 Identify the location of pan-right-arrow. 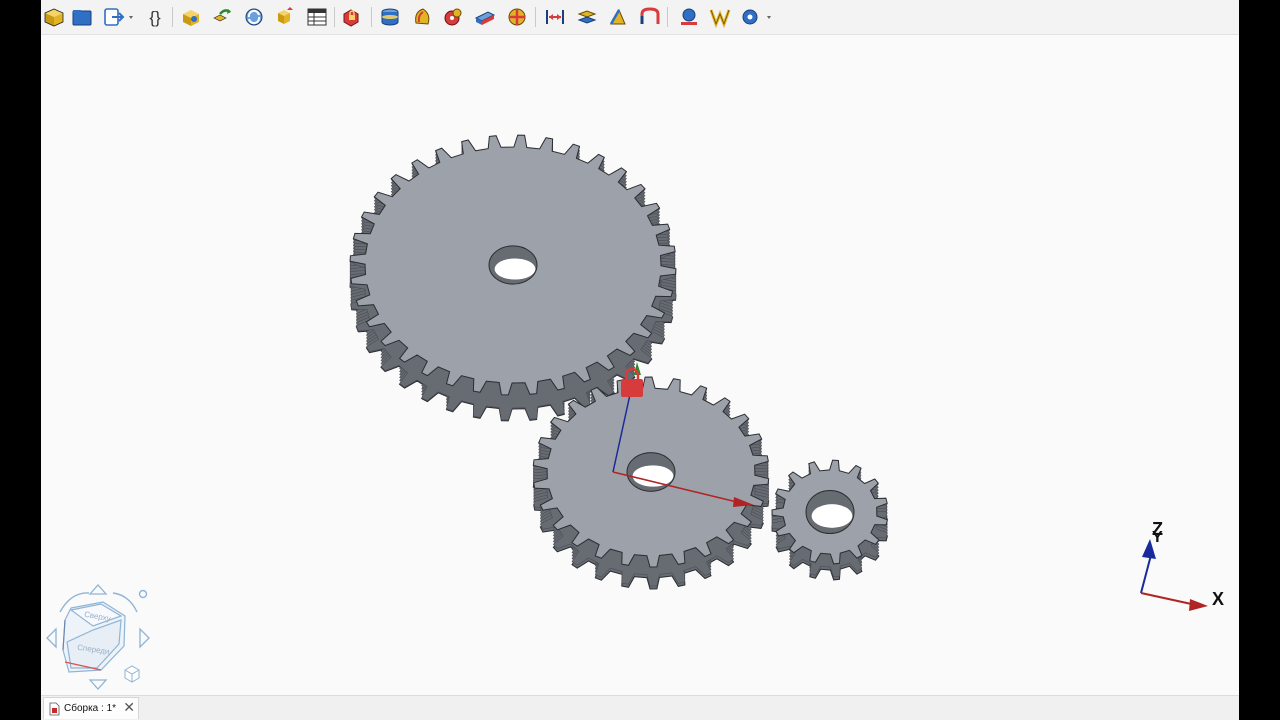
(144, 638).